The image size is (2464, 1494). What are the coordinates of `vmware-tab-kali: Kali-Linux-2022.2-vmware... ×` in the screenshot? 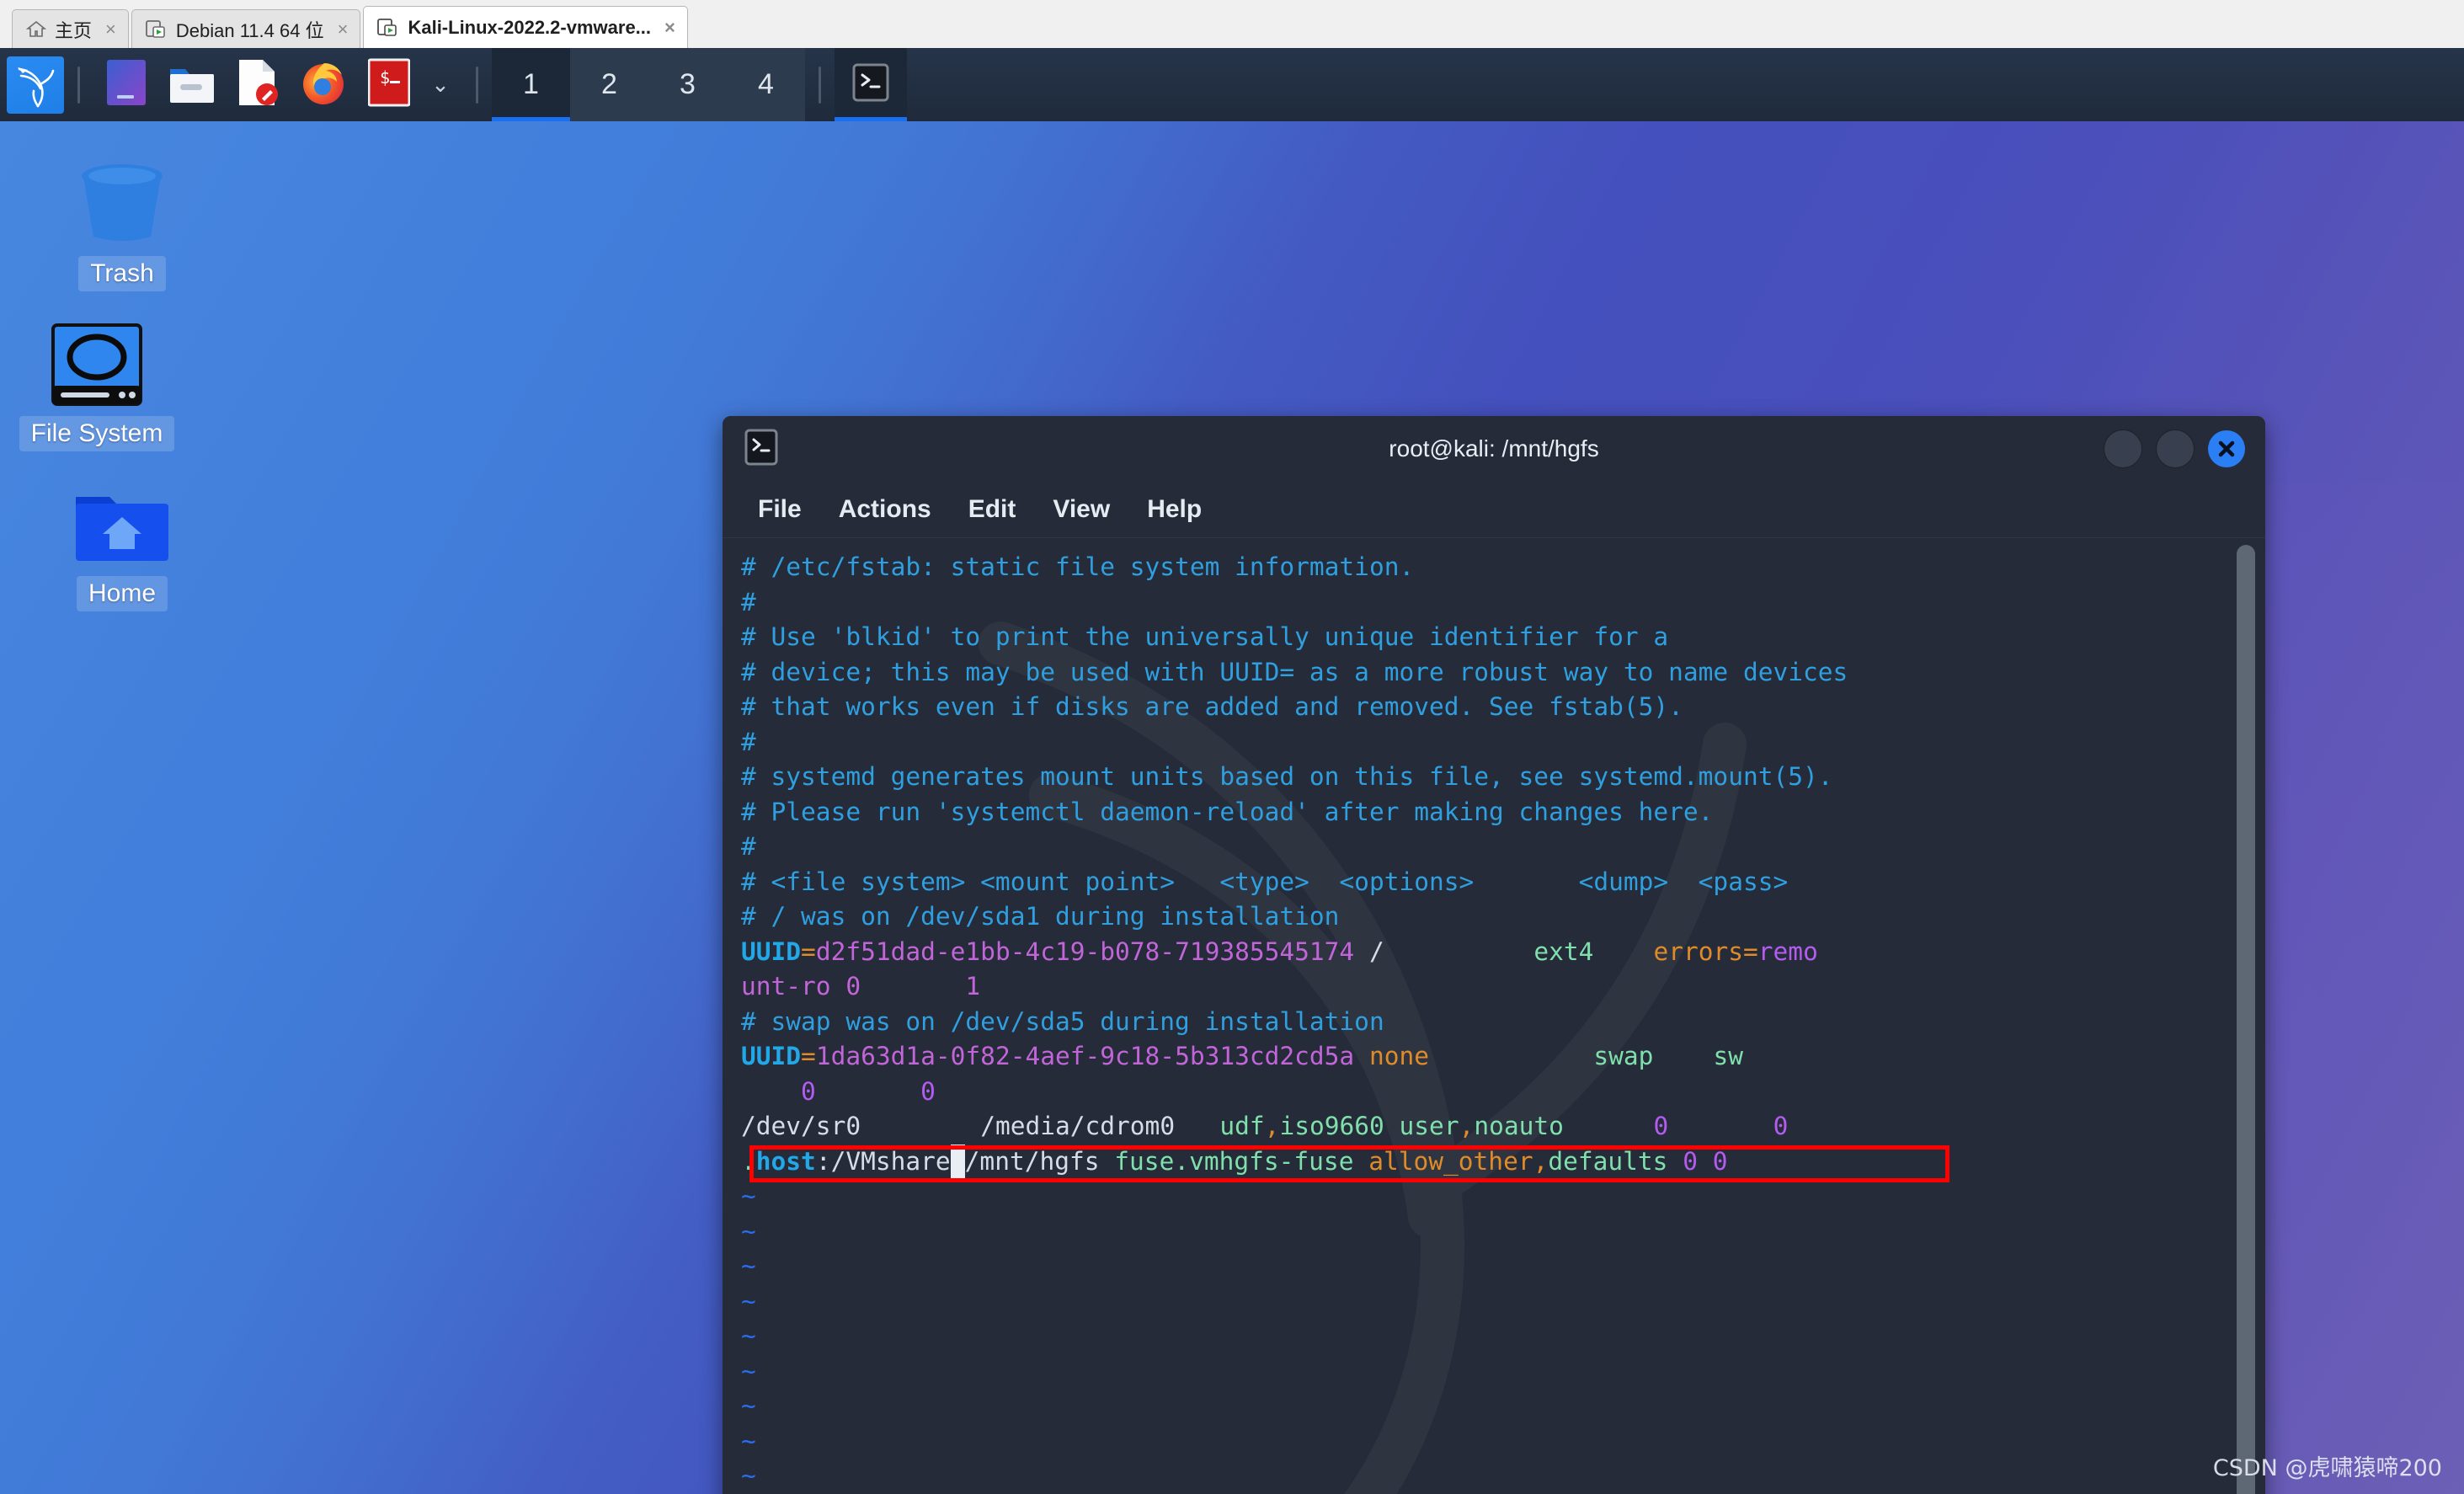 It's located at (525, 27).